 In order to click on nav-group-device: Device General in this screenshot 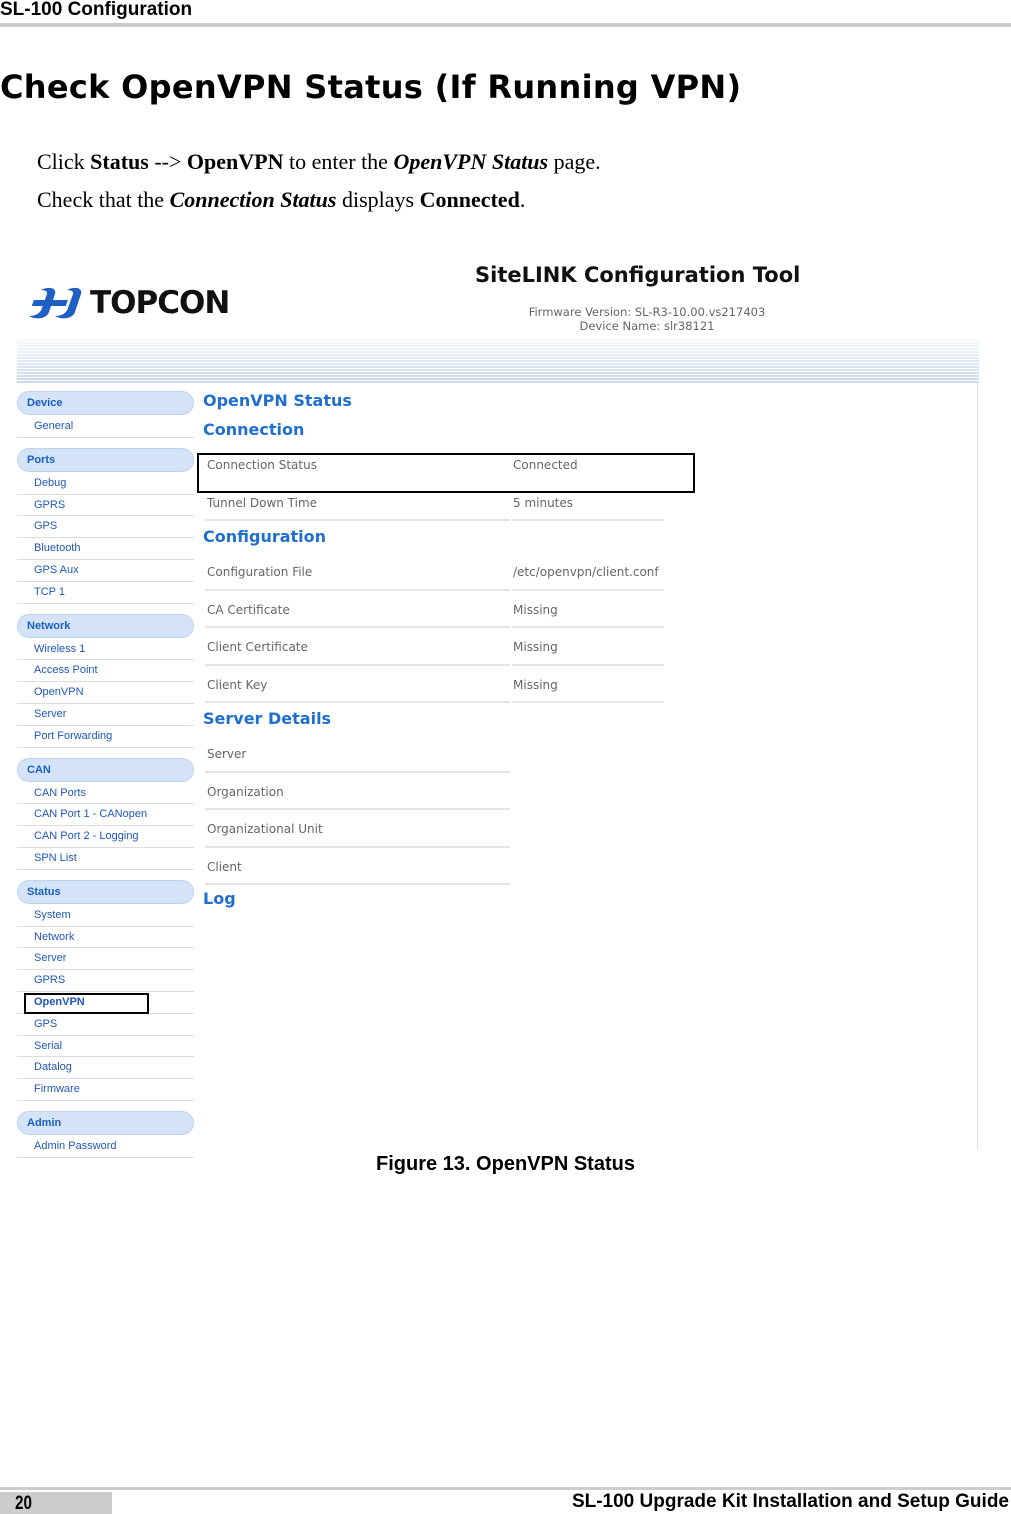, I will do `click(105, 414)`.